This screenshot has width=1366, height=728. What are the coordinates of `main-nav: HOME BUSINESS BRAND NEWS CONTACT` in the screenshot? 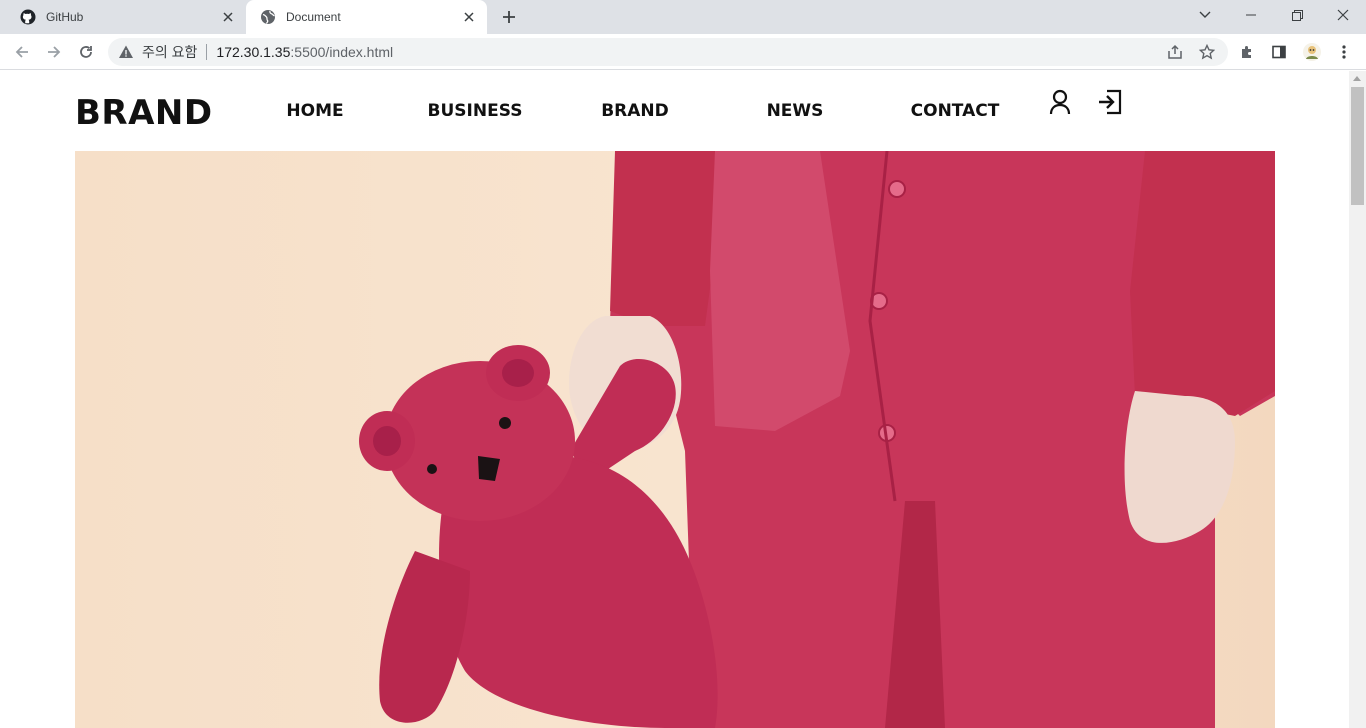 It's located at (635, 114).